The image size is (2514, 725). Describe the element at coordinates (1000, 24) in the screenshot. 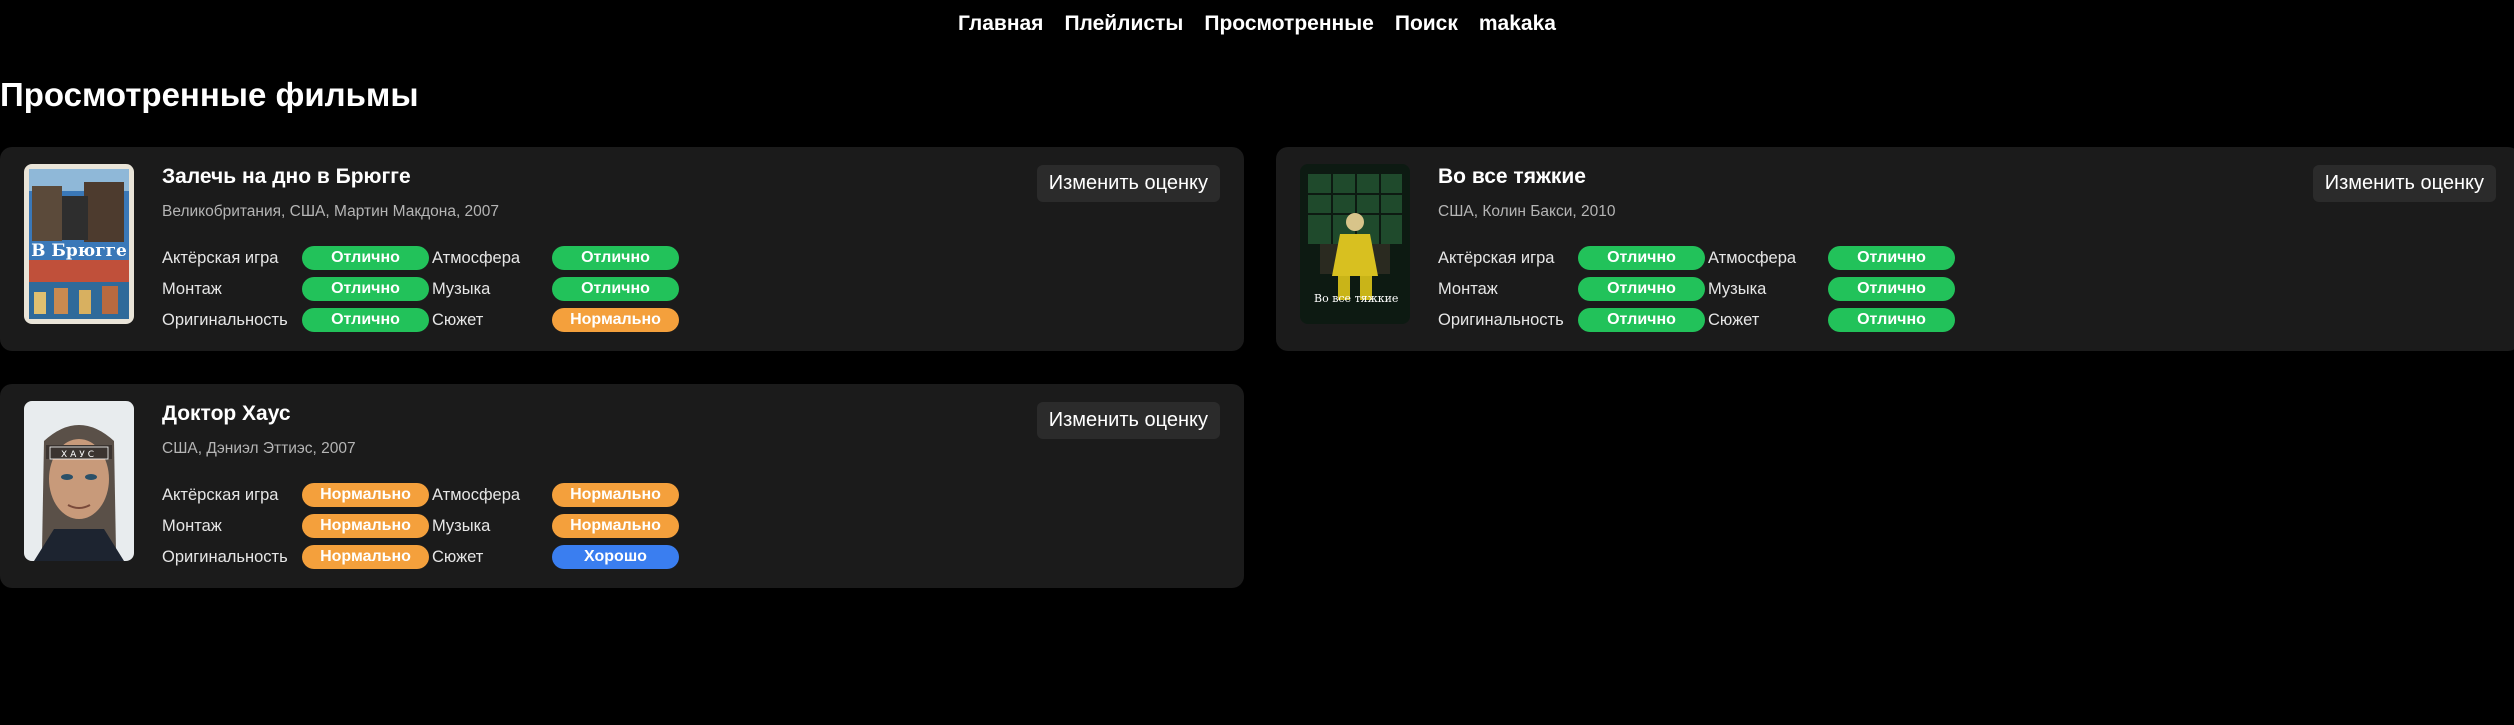

I see `nav-home-link: Главная` at that location.